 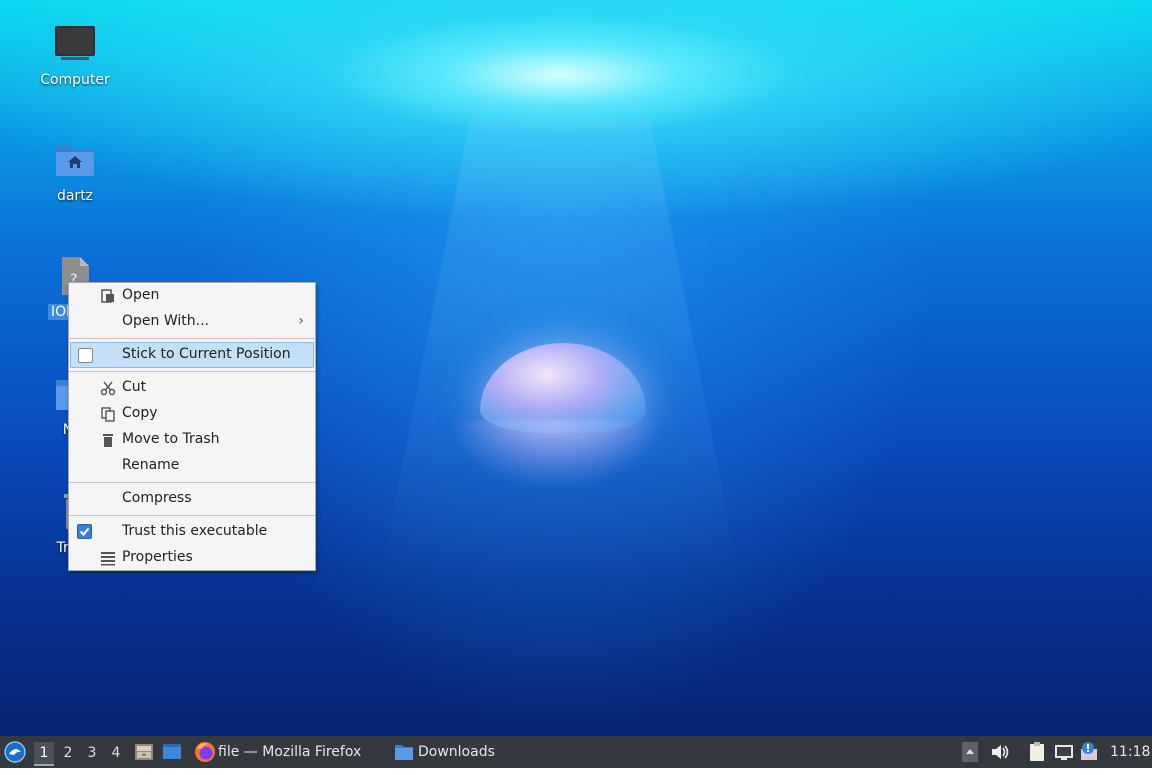 I want to click on file-cabinet-icon, so click(x=144, y=752).